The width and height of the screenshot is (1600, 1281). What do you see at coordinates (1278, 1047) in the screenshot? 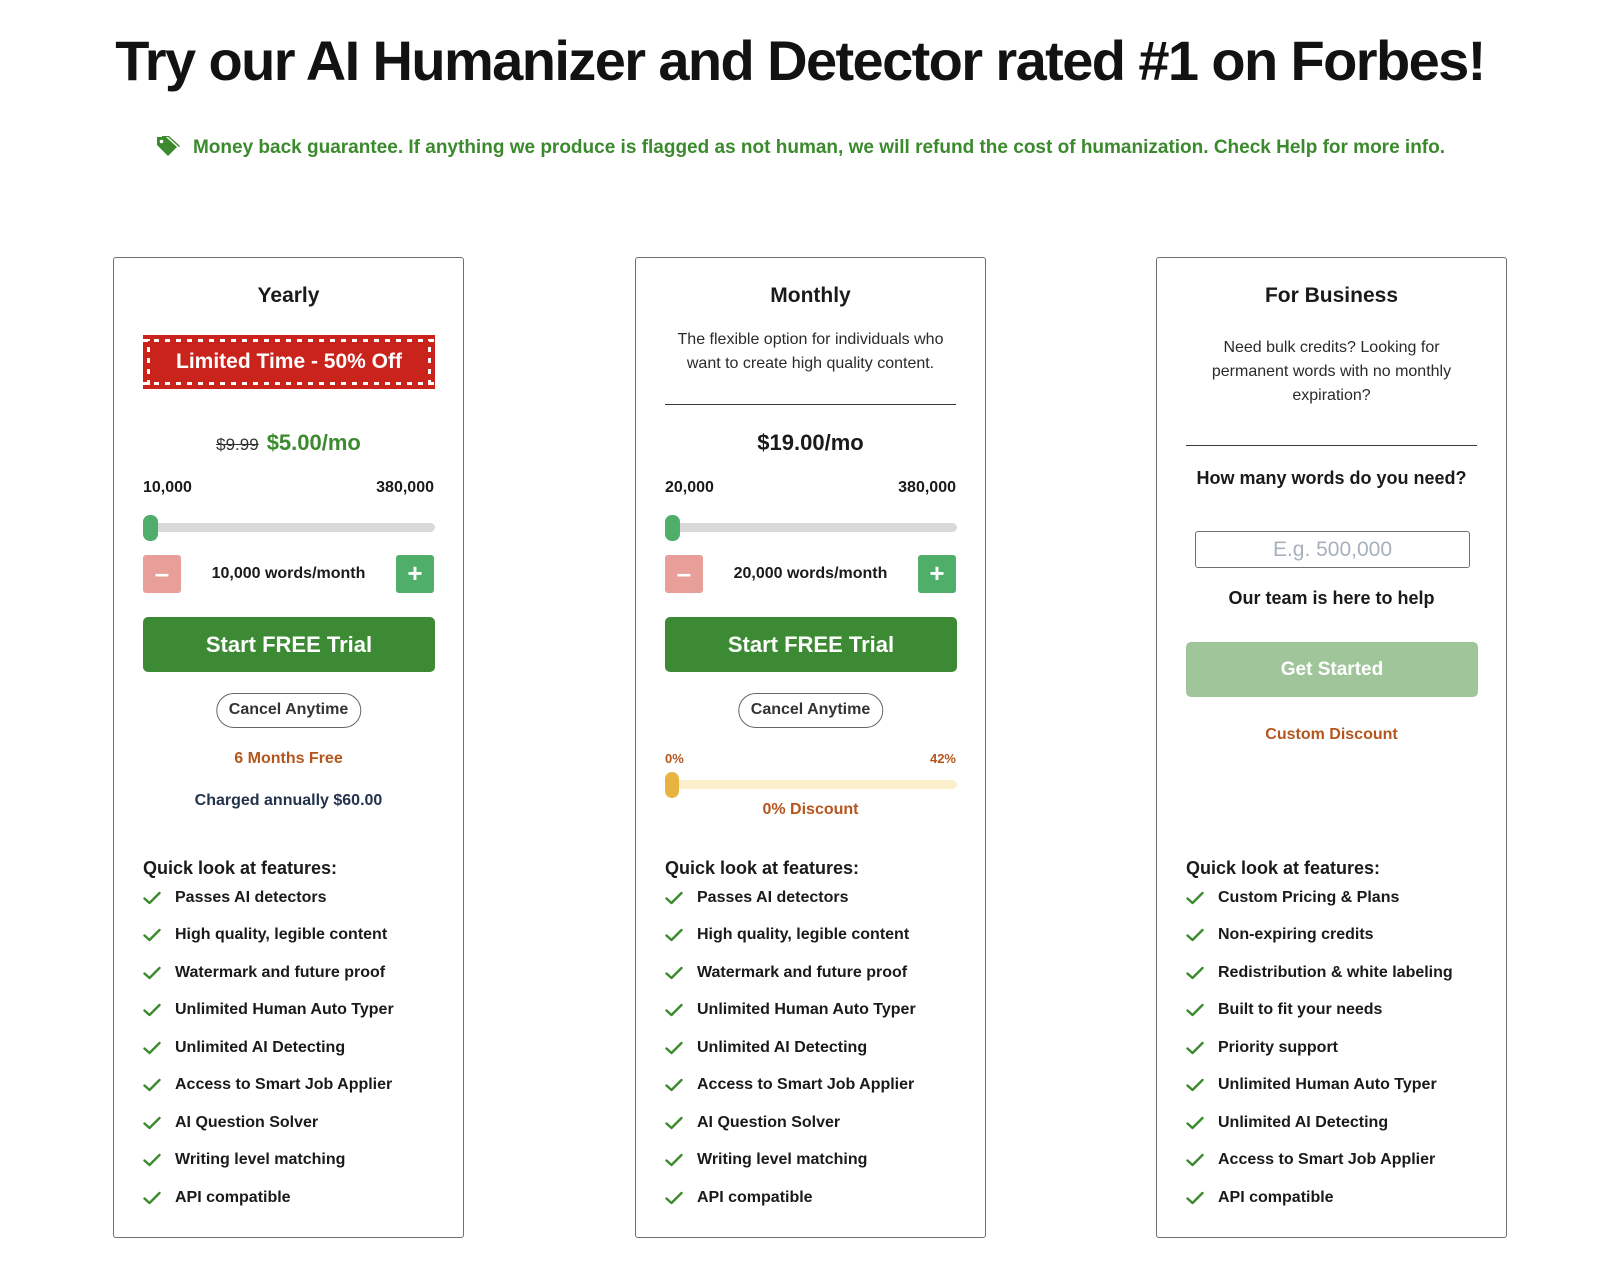
I see `feature-label: Priority support` at bounding box center [1278, 1047].